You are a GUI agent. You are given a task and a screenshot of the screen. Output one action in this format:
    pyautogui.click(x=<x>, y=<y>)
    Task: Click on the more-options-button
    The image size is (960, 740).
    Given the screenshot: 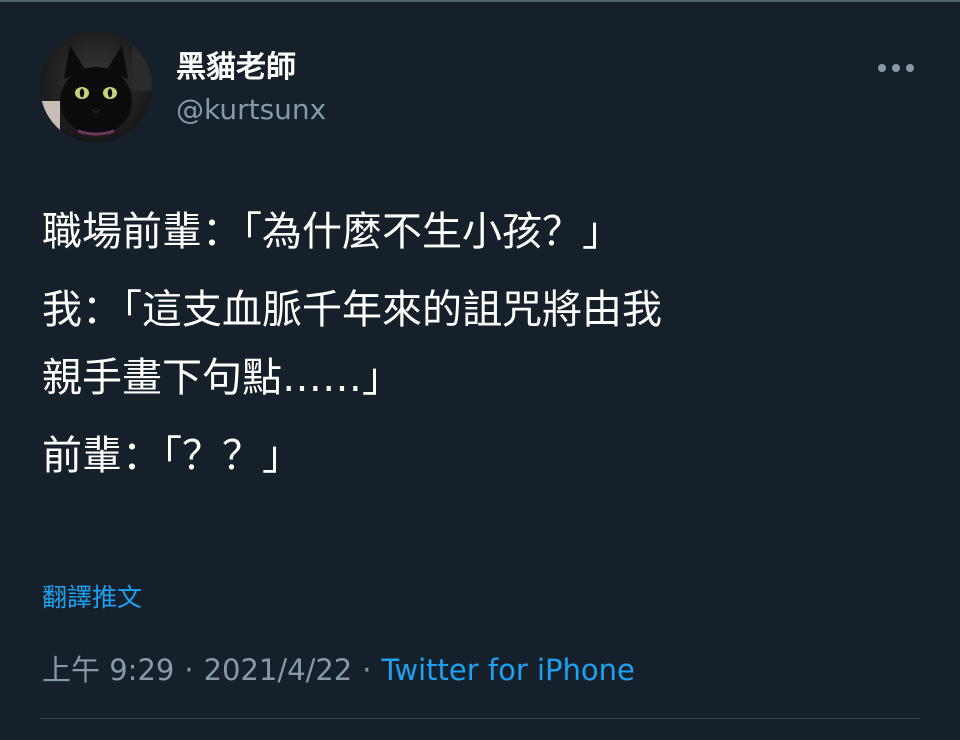 What is the action you would take?
    pyautogui.click(x=896, y=68)
    